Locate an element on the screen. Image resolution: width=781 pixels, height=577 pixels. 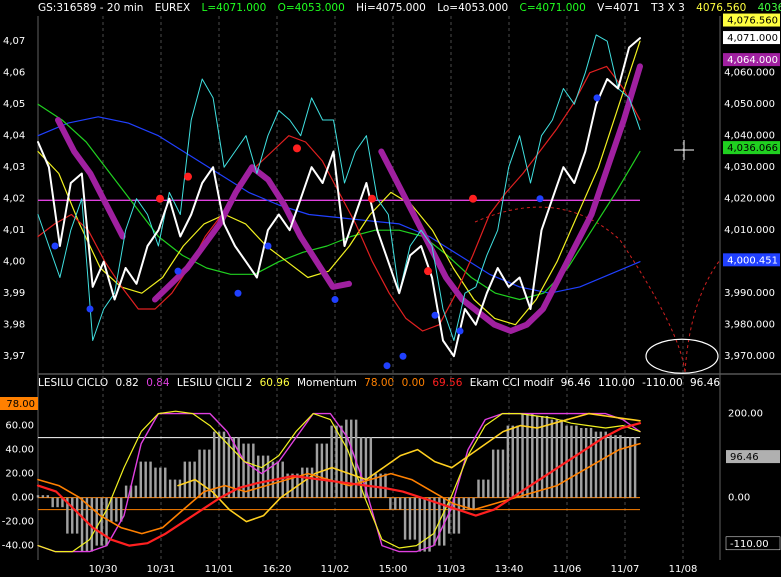
price-tag-label: 4,036.066 is located at coordinates (752, 148).